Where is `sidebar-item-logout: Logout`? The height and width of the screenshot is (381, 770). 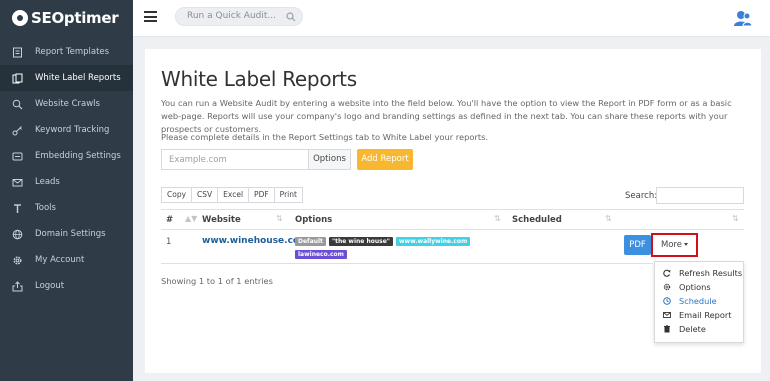
sidebar-item-logout: Logout is located at coordinates (66, 286).